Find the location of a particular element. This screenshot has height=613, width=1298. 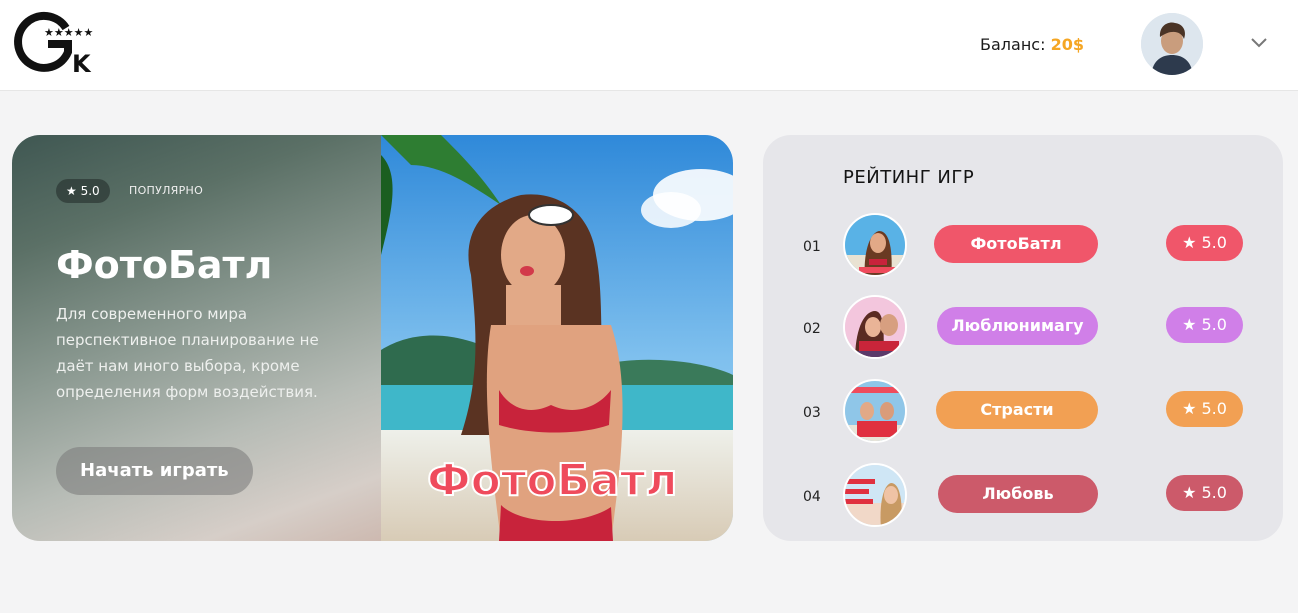

game-name-button: Люблюнимагу is located at coordinates (1017, 326).